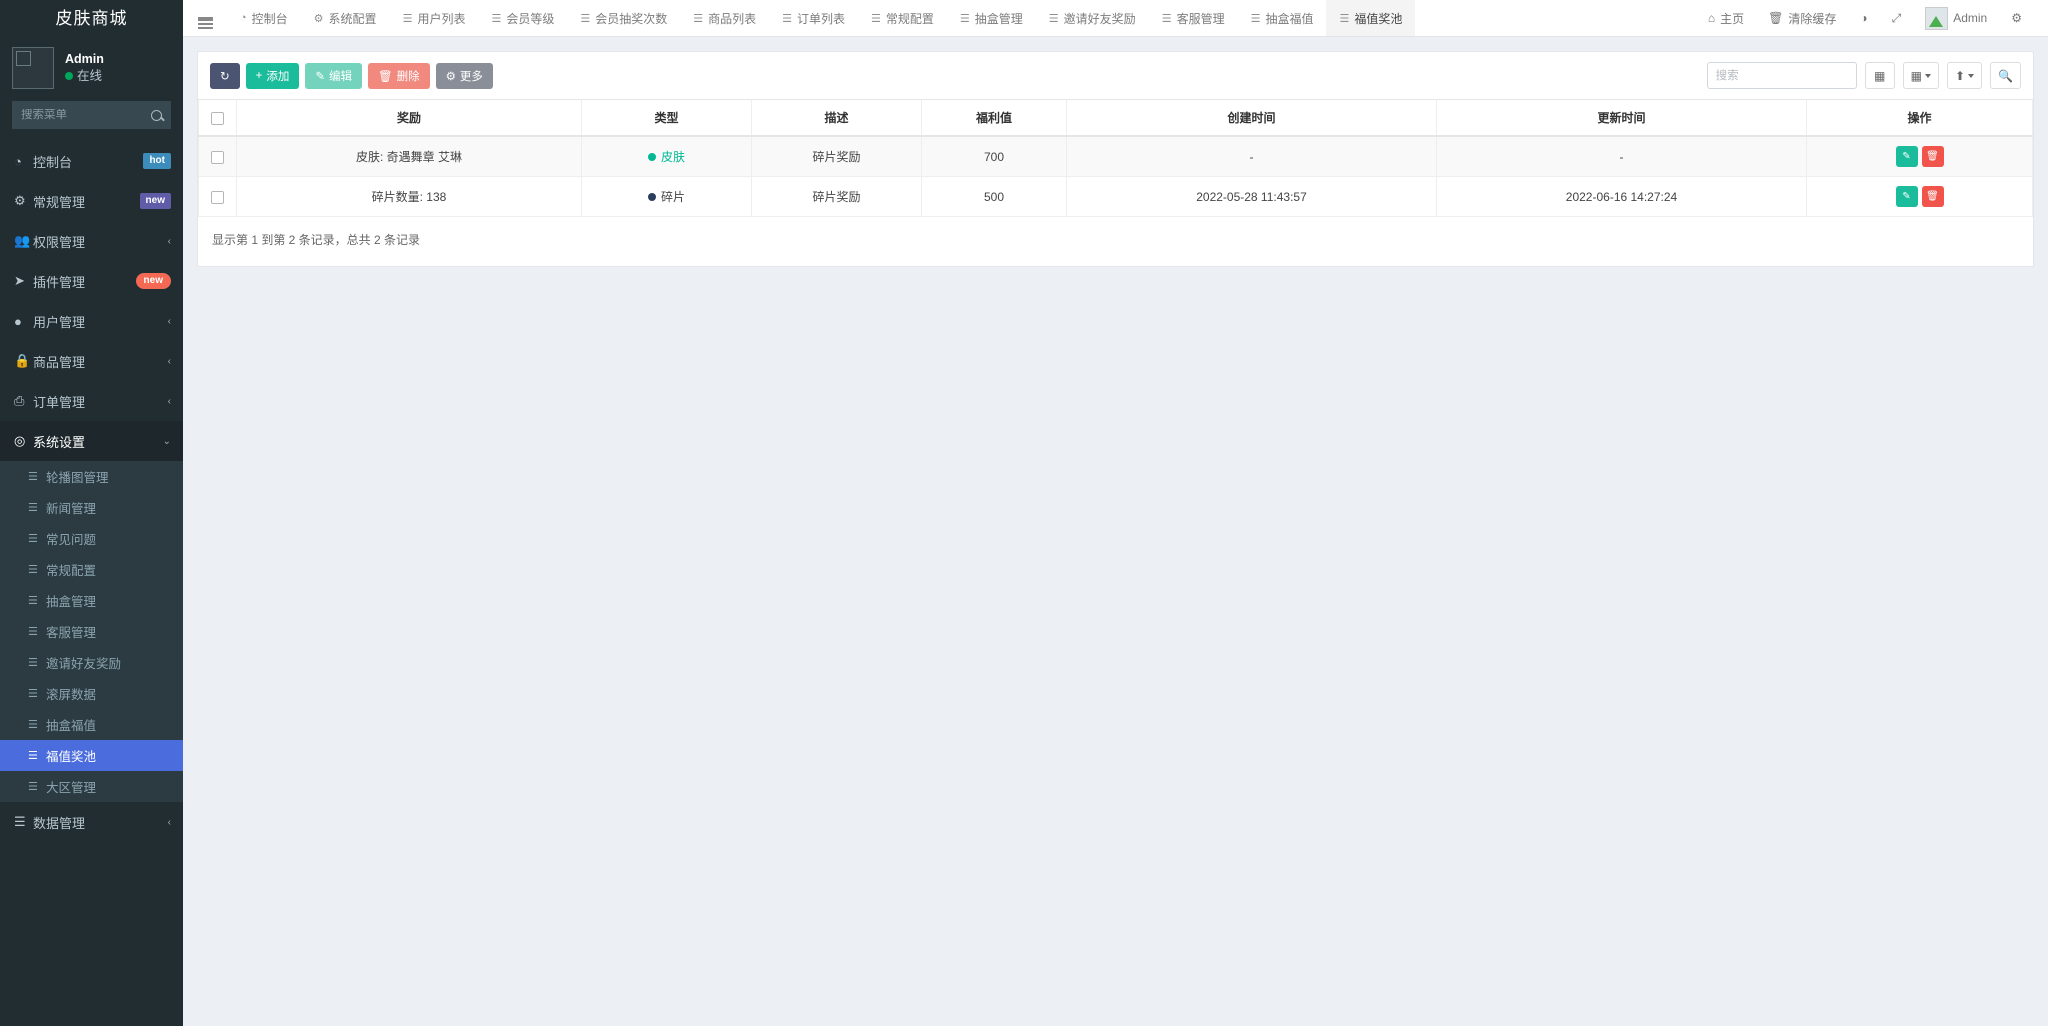  I want to click on table-row: 皮肤: 奇遇舞章 艾琳 皮肤 碎片奖励 700- - ✎ 🗑, so click(1115, 156).